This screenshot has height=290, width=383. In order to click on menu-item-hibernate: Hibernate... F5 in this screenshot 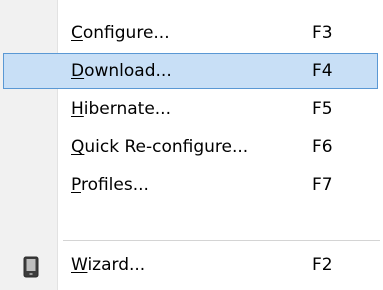, I will do `click(191, 109)`.